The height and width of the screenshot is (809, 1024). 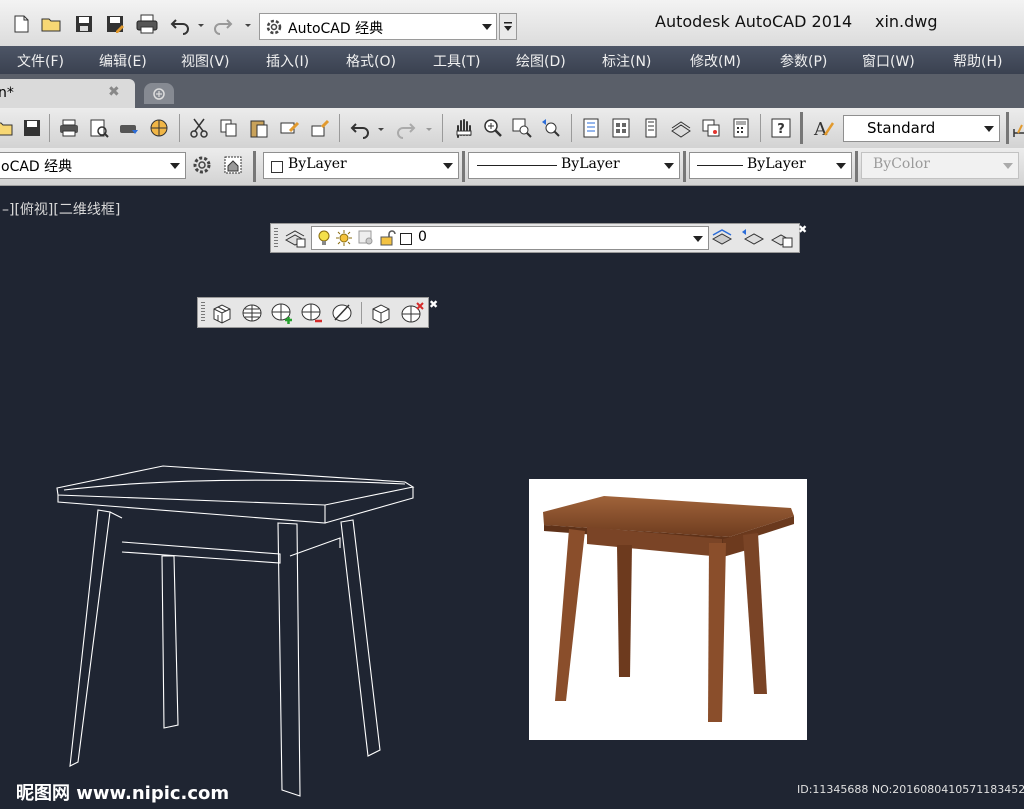 I want to click on smooth-more-icon, so click(x=282, y=313).